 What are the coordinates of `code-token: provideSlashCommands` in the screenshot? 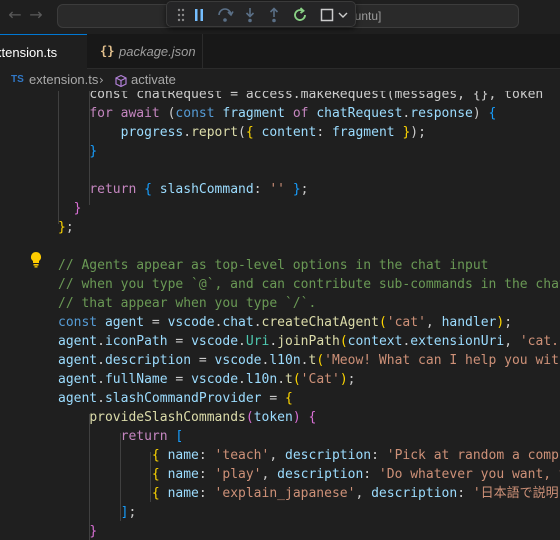 It's located at (167, 417).